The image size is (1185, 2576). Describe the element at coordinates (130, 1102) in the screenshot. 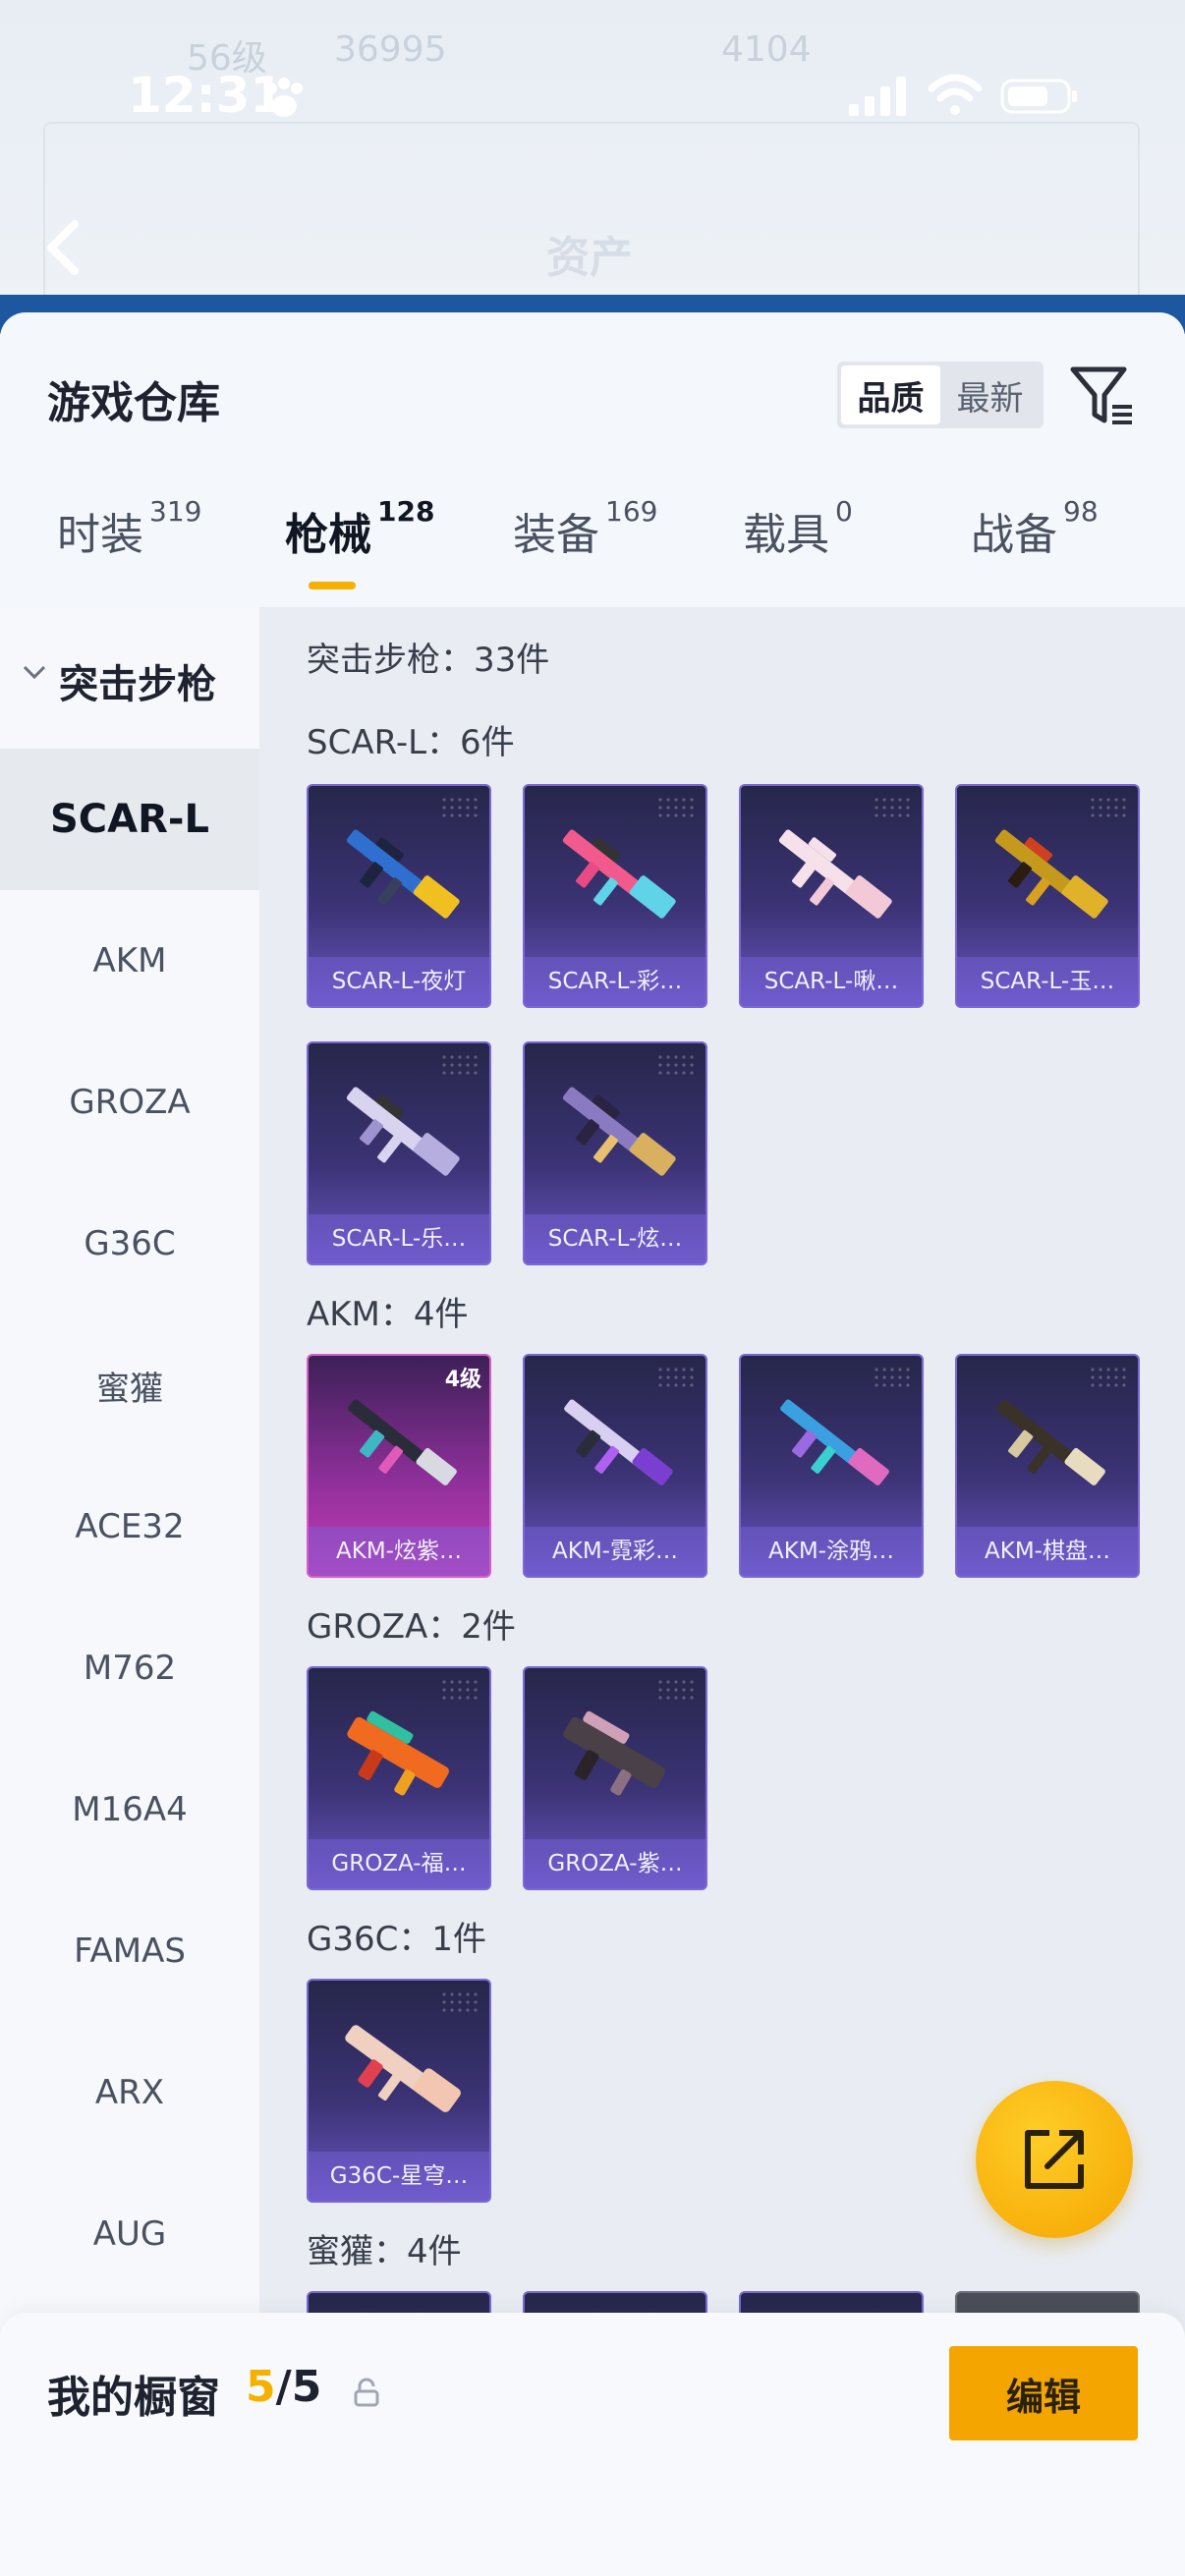

I see `nav-item-groza: GROZA` at that location.